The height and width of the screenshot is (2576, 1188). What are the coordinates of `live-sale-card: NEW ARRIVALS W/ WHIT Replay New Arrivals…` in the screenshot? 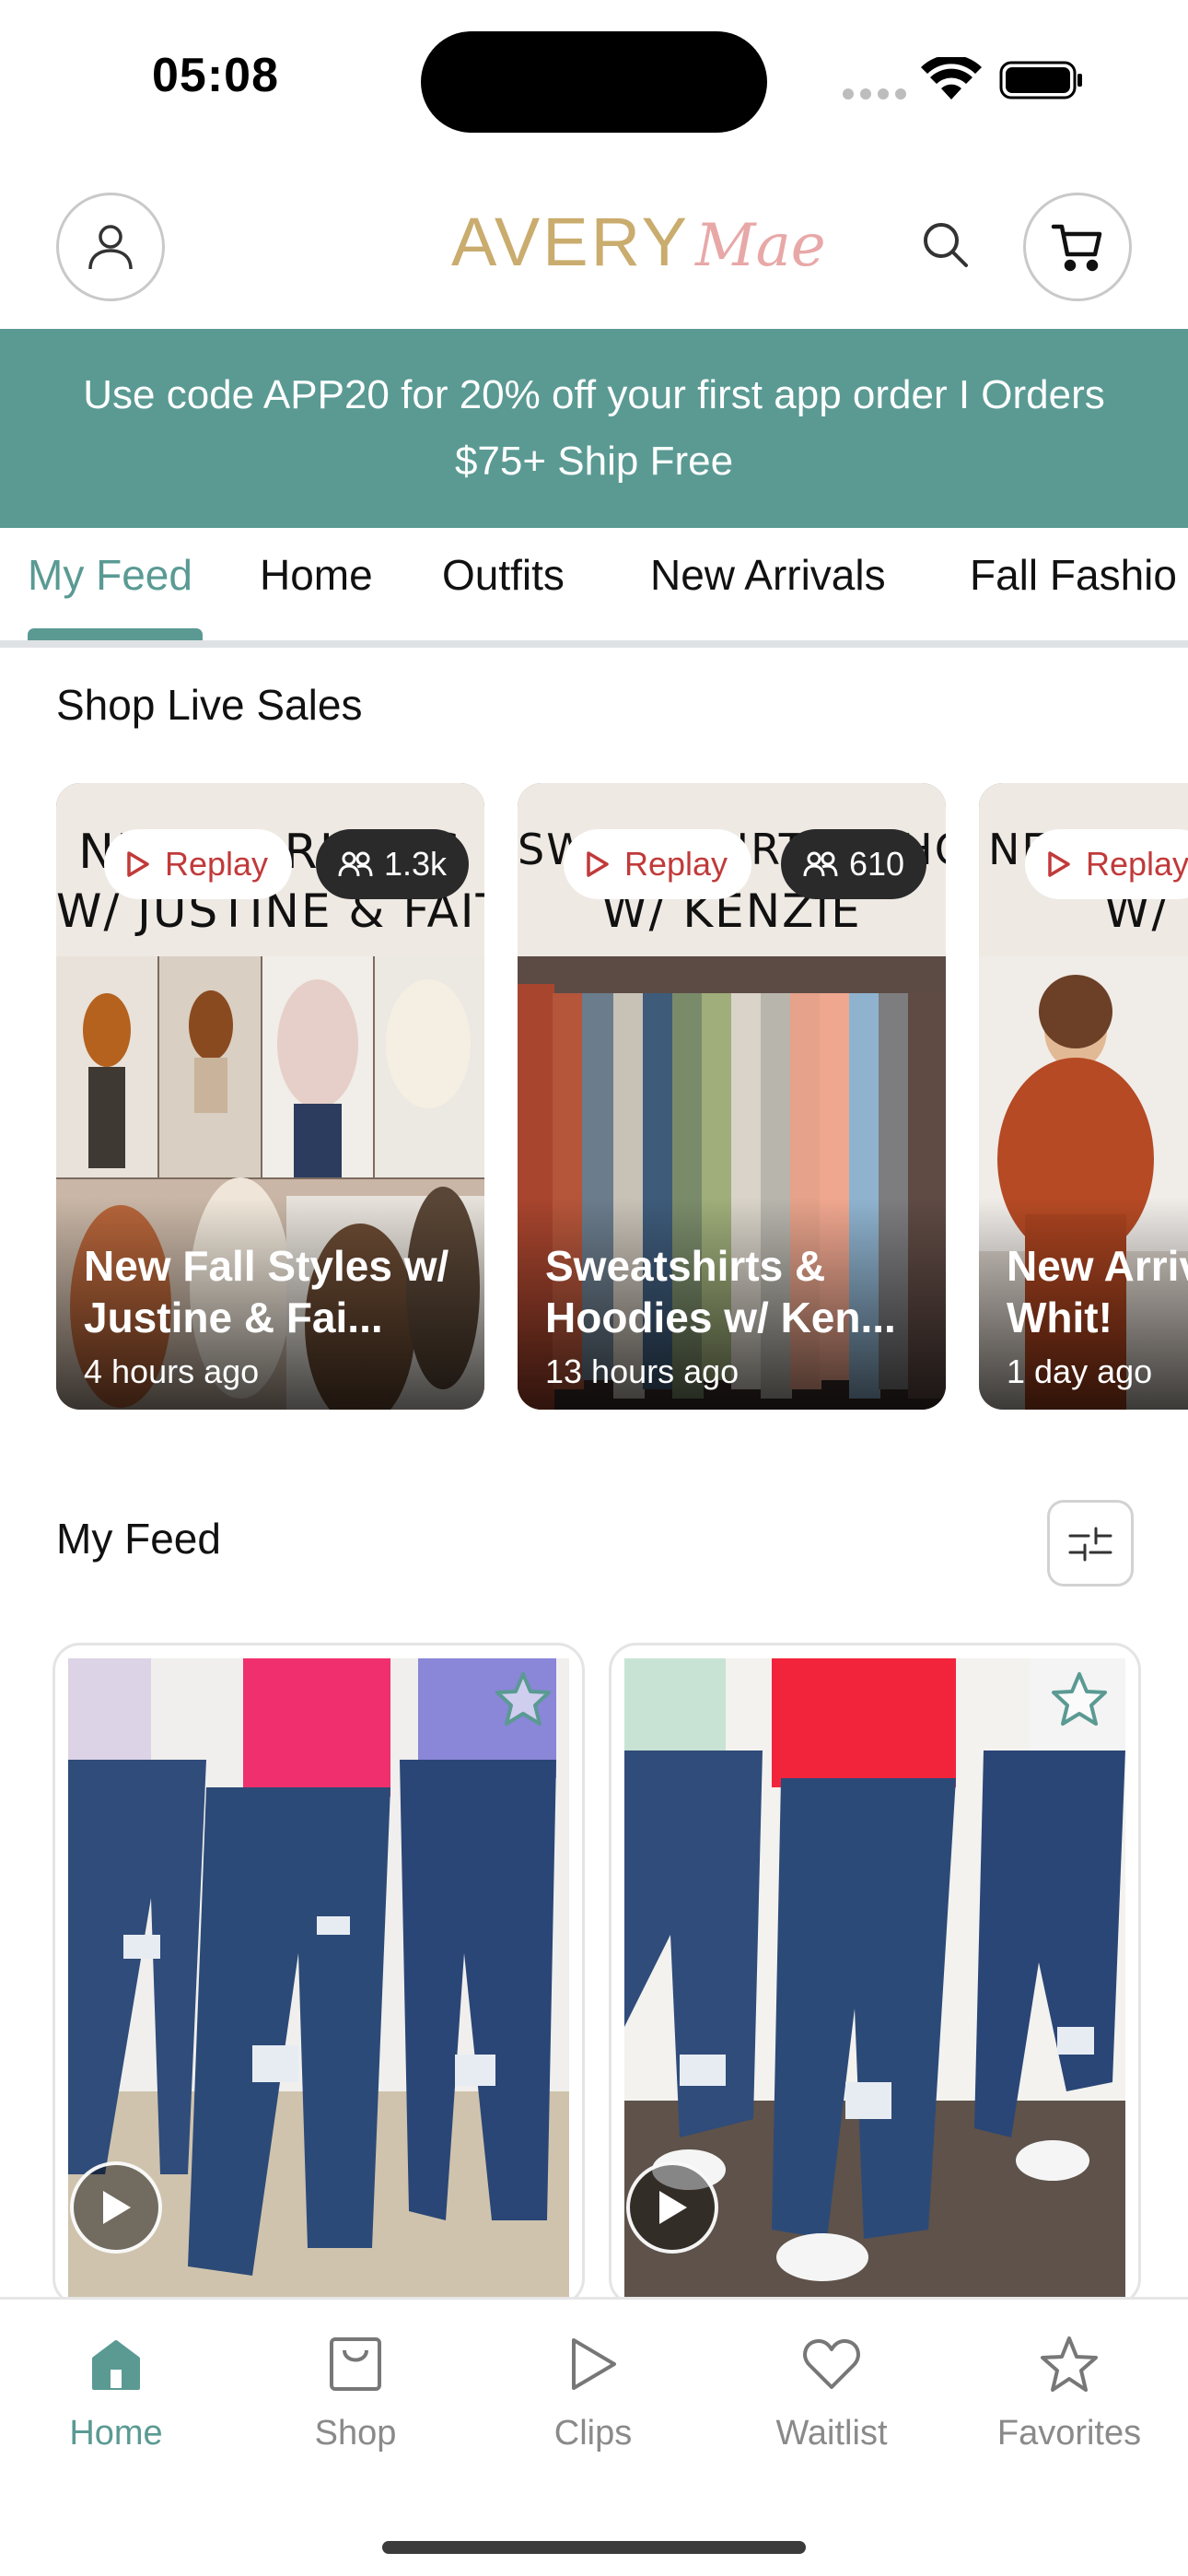 It's located at (1083, 1096).